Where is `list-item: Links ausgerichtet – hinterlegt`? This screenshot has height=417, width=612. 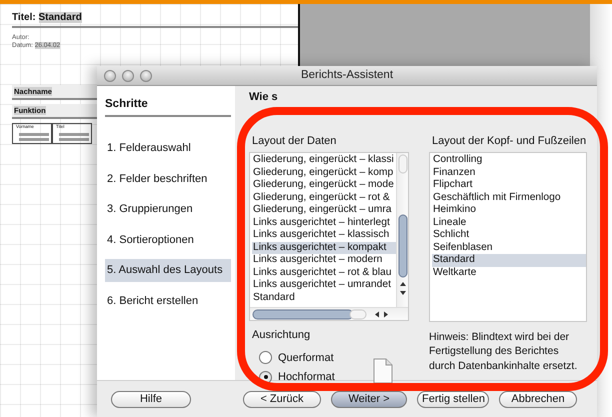
list-item: Links ausgerichtet – hinterlegt is located at coordinates (324, 222).